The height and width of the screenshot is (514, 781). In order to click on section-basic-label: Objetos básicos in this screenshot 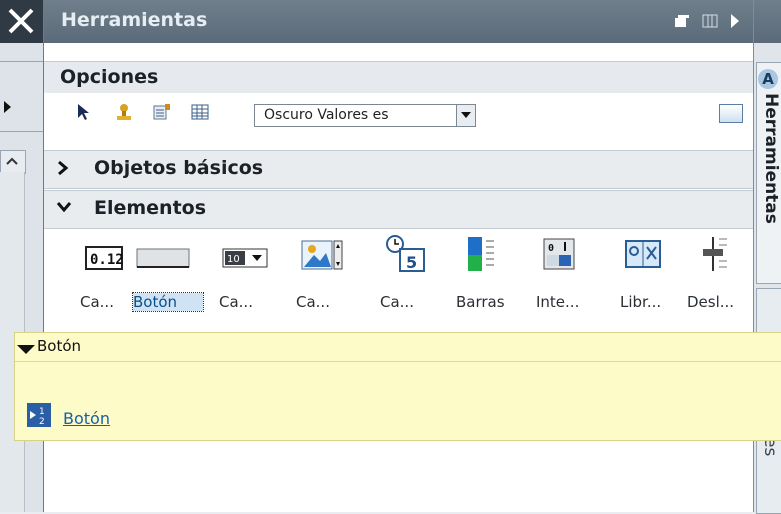, I will do `click(179, 168)`.